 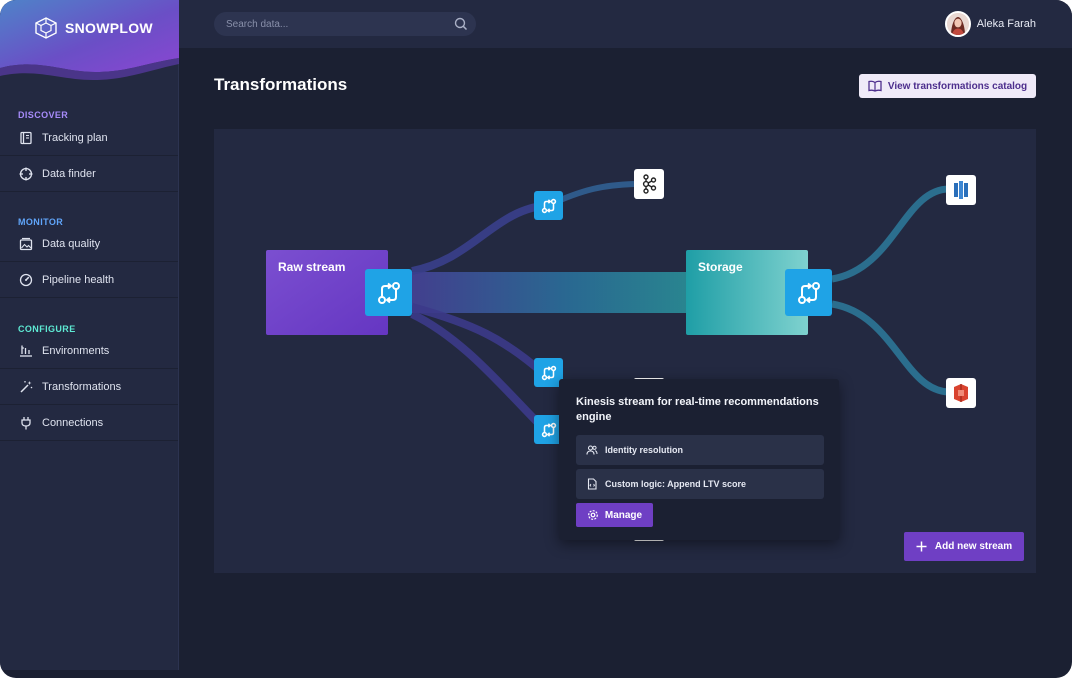 I want to click on raw-stream-label: Raw stream, so click(x=312, y=267).